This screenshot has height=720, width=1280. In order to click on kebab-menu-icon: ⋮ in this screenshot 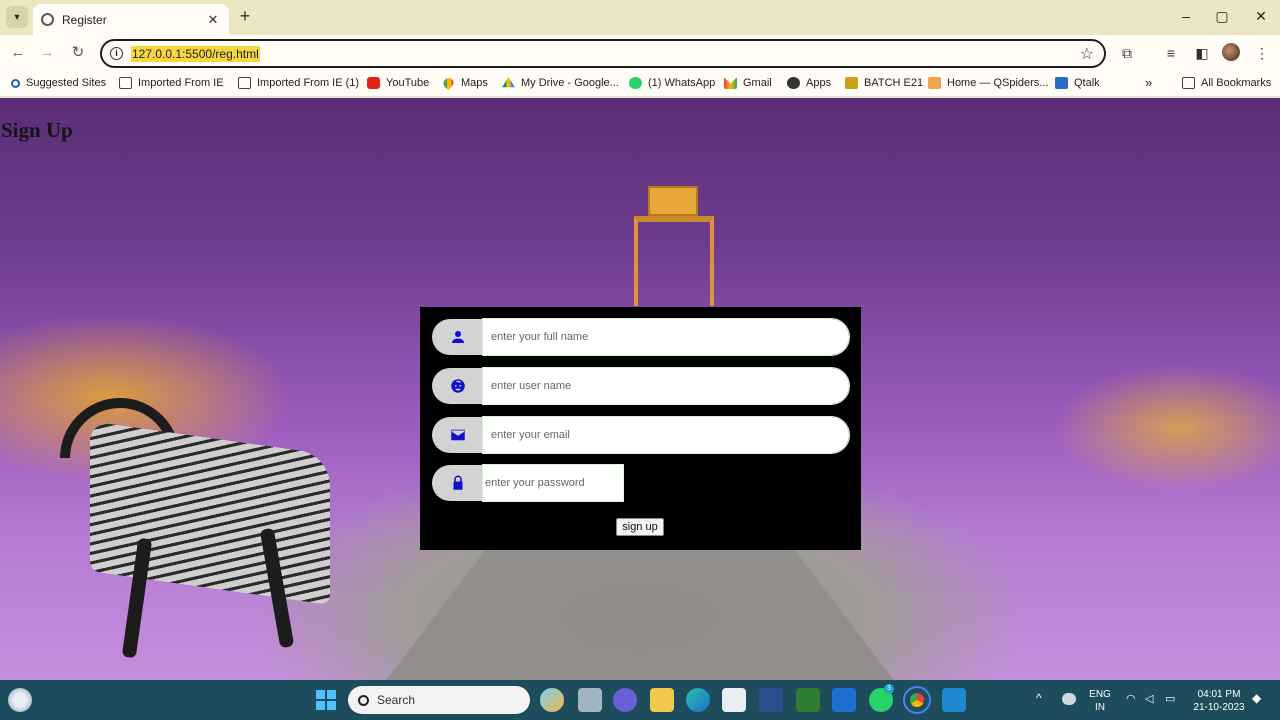, I will do `click(1262, 53)`.